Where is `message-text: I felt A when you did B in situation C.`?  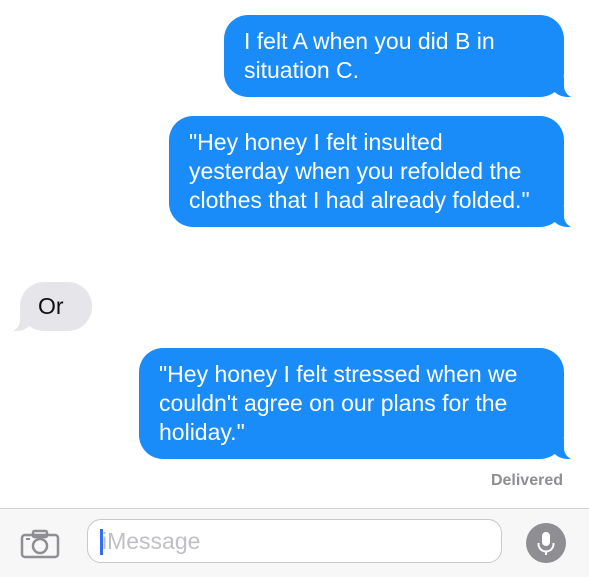
message-text: I felt A when you did B in situation C. is located at coordinates (369, 55).